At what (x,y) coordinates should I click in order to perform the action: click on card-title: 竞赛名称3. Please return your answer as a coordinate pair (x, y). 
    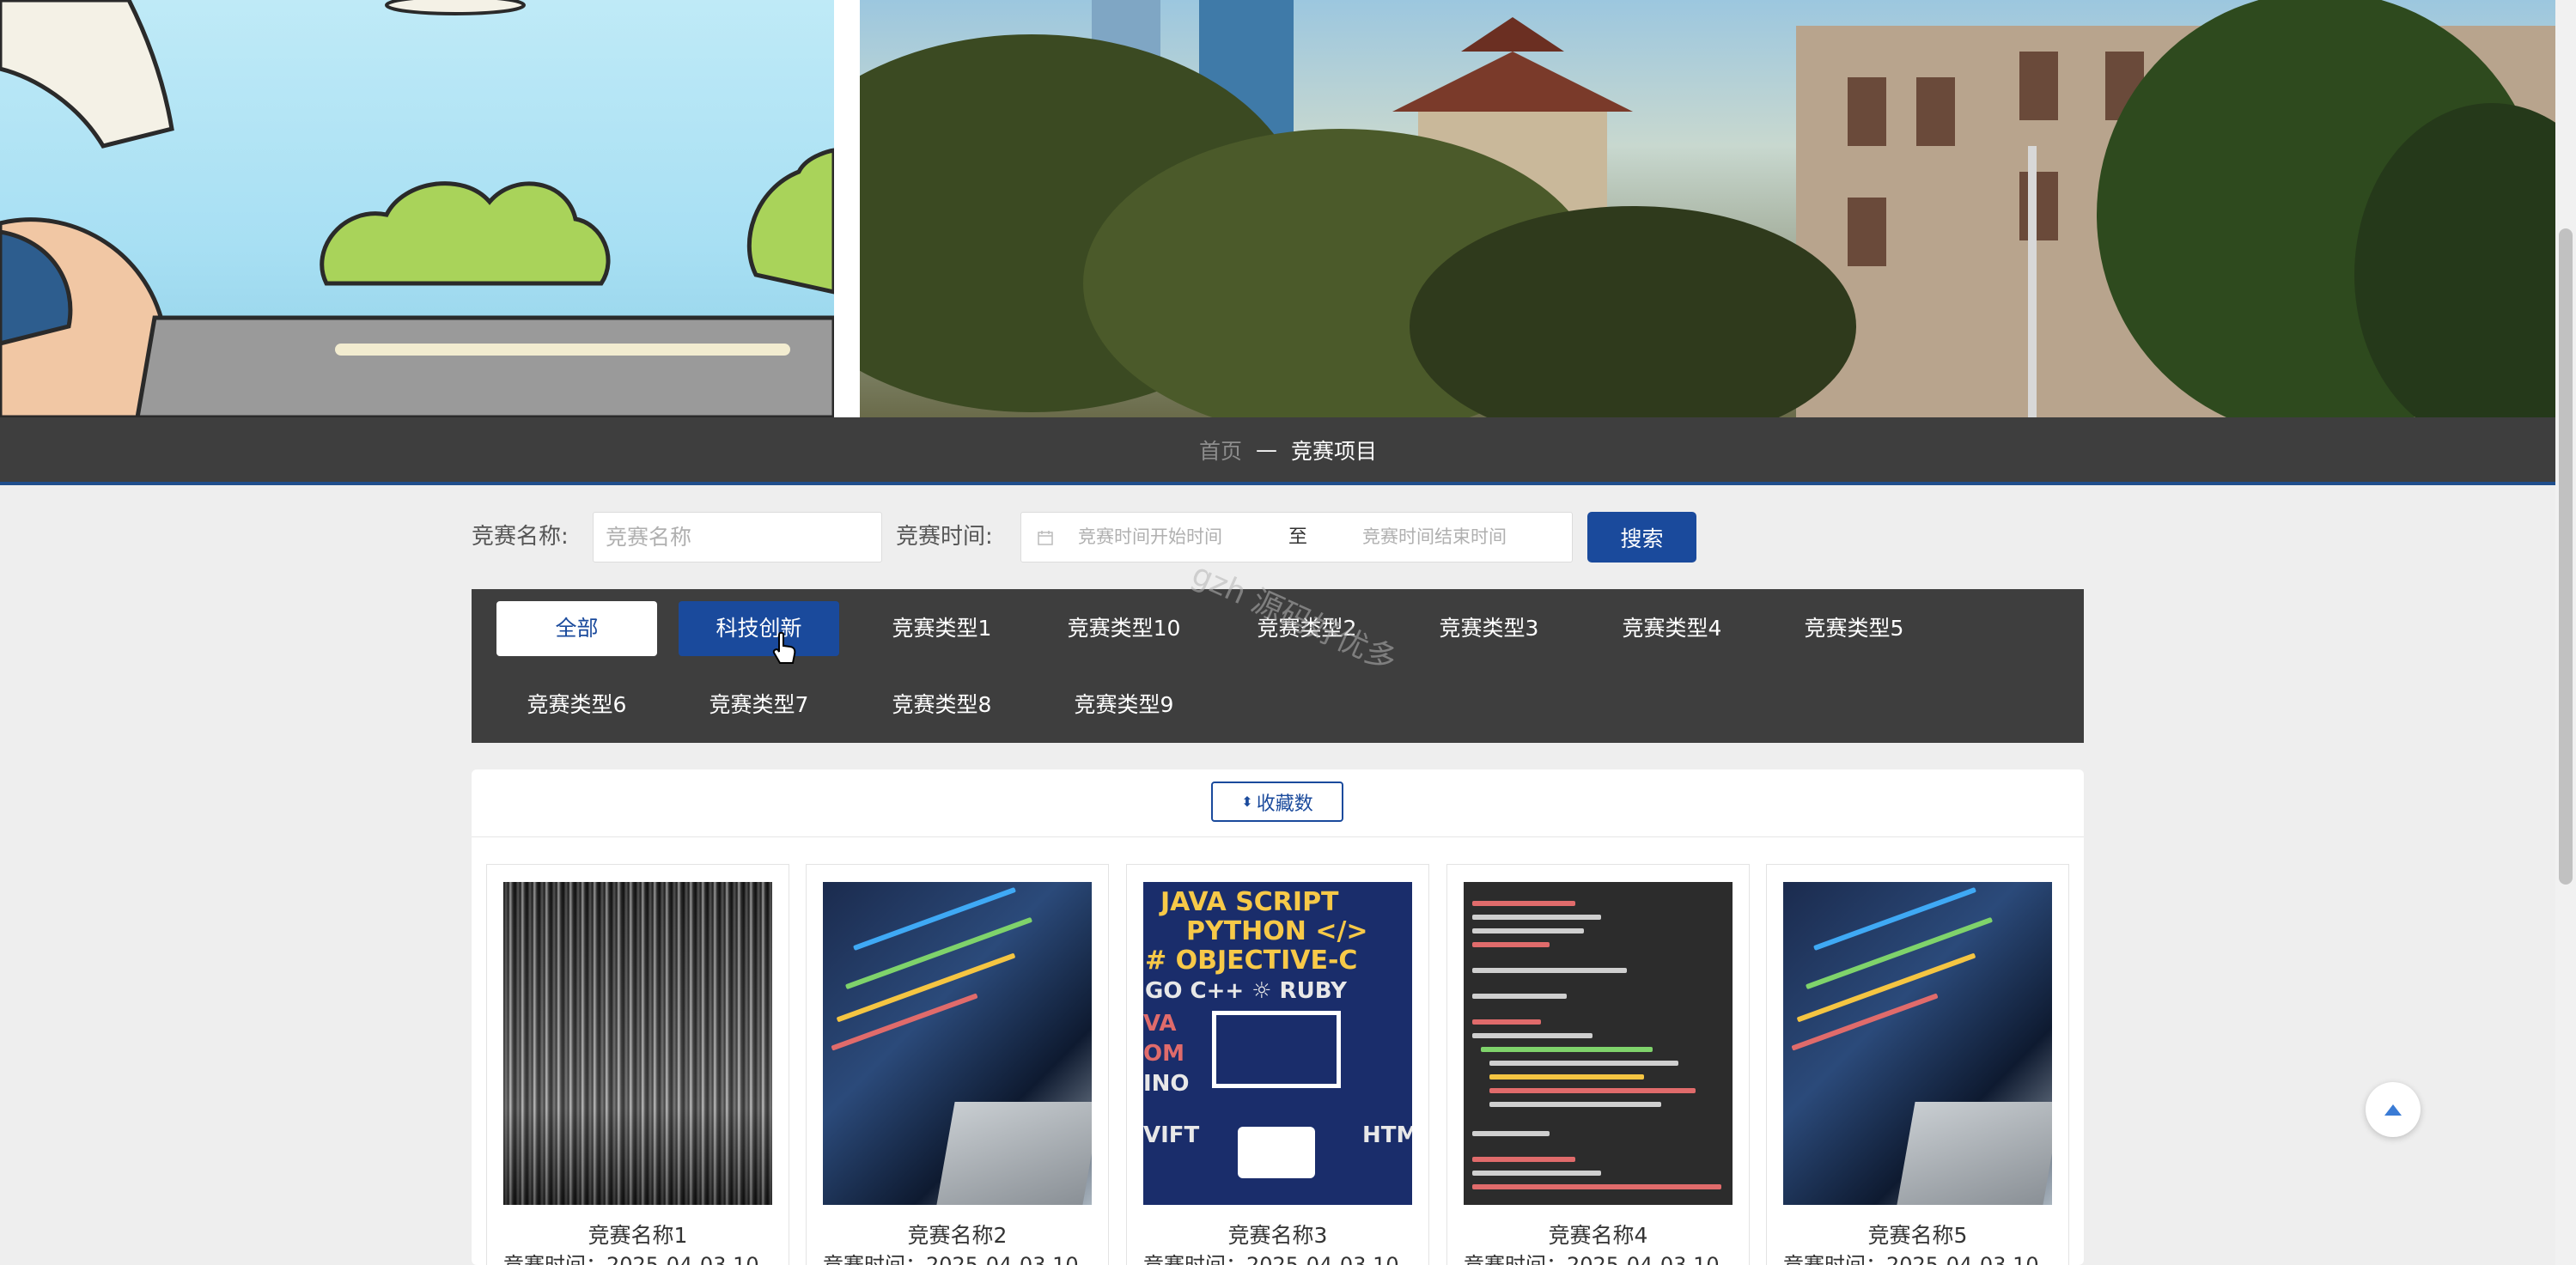
    Looking at the image, I should click on (1277, 1235).